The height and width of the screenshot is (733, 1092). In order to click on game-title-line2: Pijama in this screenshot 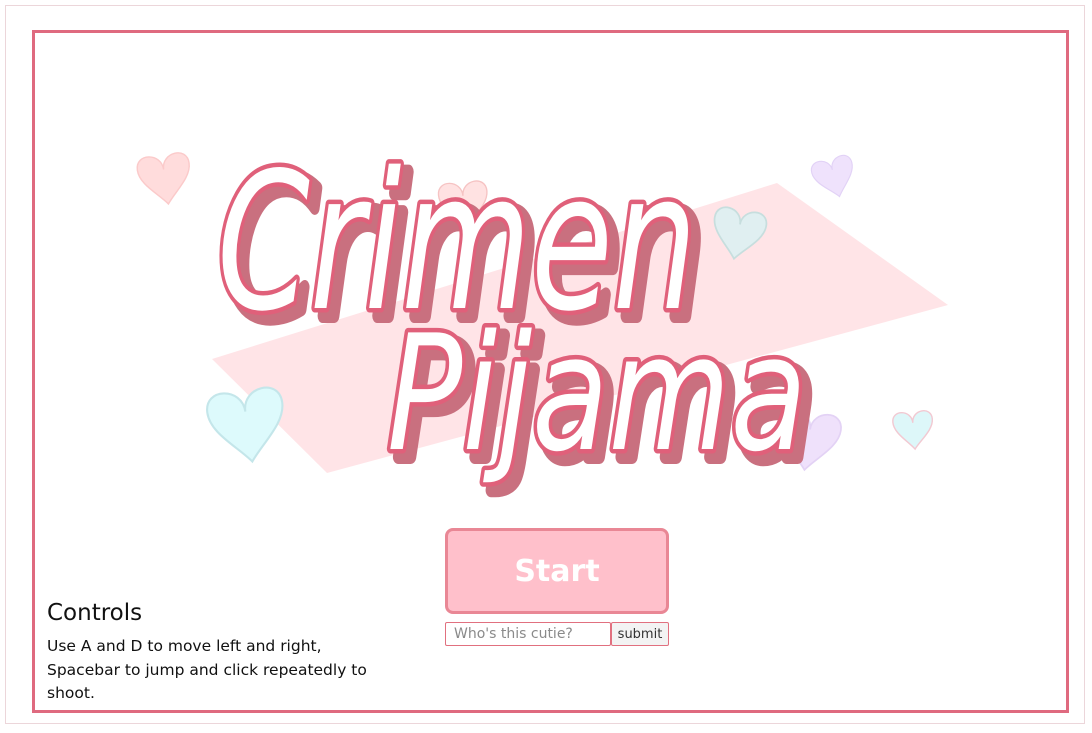, I will do `click(597, 393)`.